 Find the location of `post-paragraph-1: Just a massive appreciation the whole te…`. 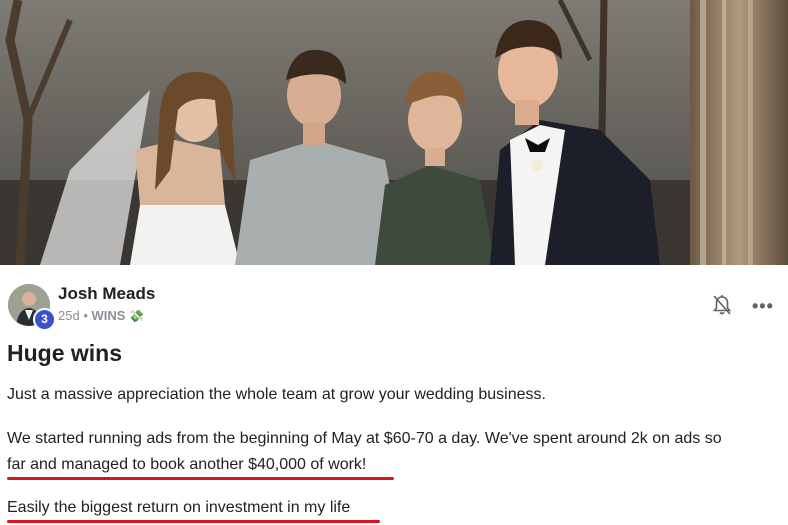

post-paragraph-1: Just a massive appreciation the whole te… is located at coordinates (276, 394).